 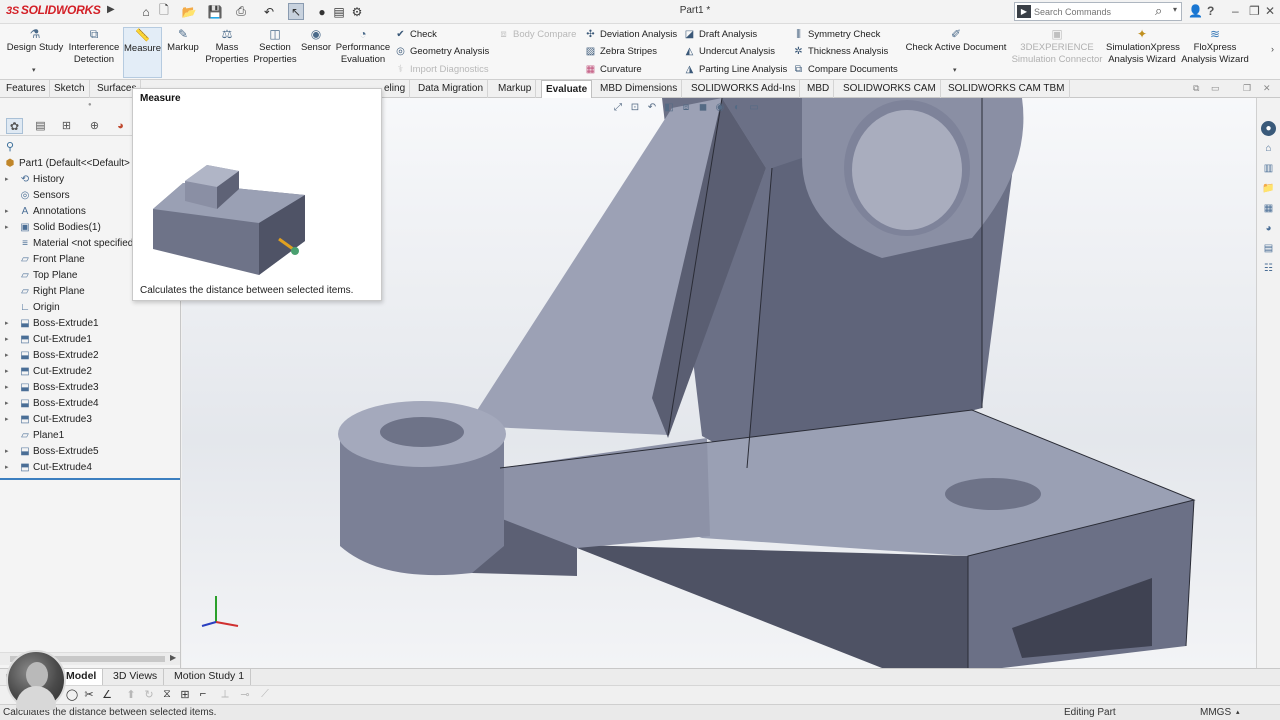 I want to click on smart-dimension-icon: ∠, so click(x=107, y=694).